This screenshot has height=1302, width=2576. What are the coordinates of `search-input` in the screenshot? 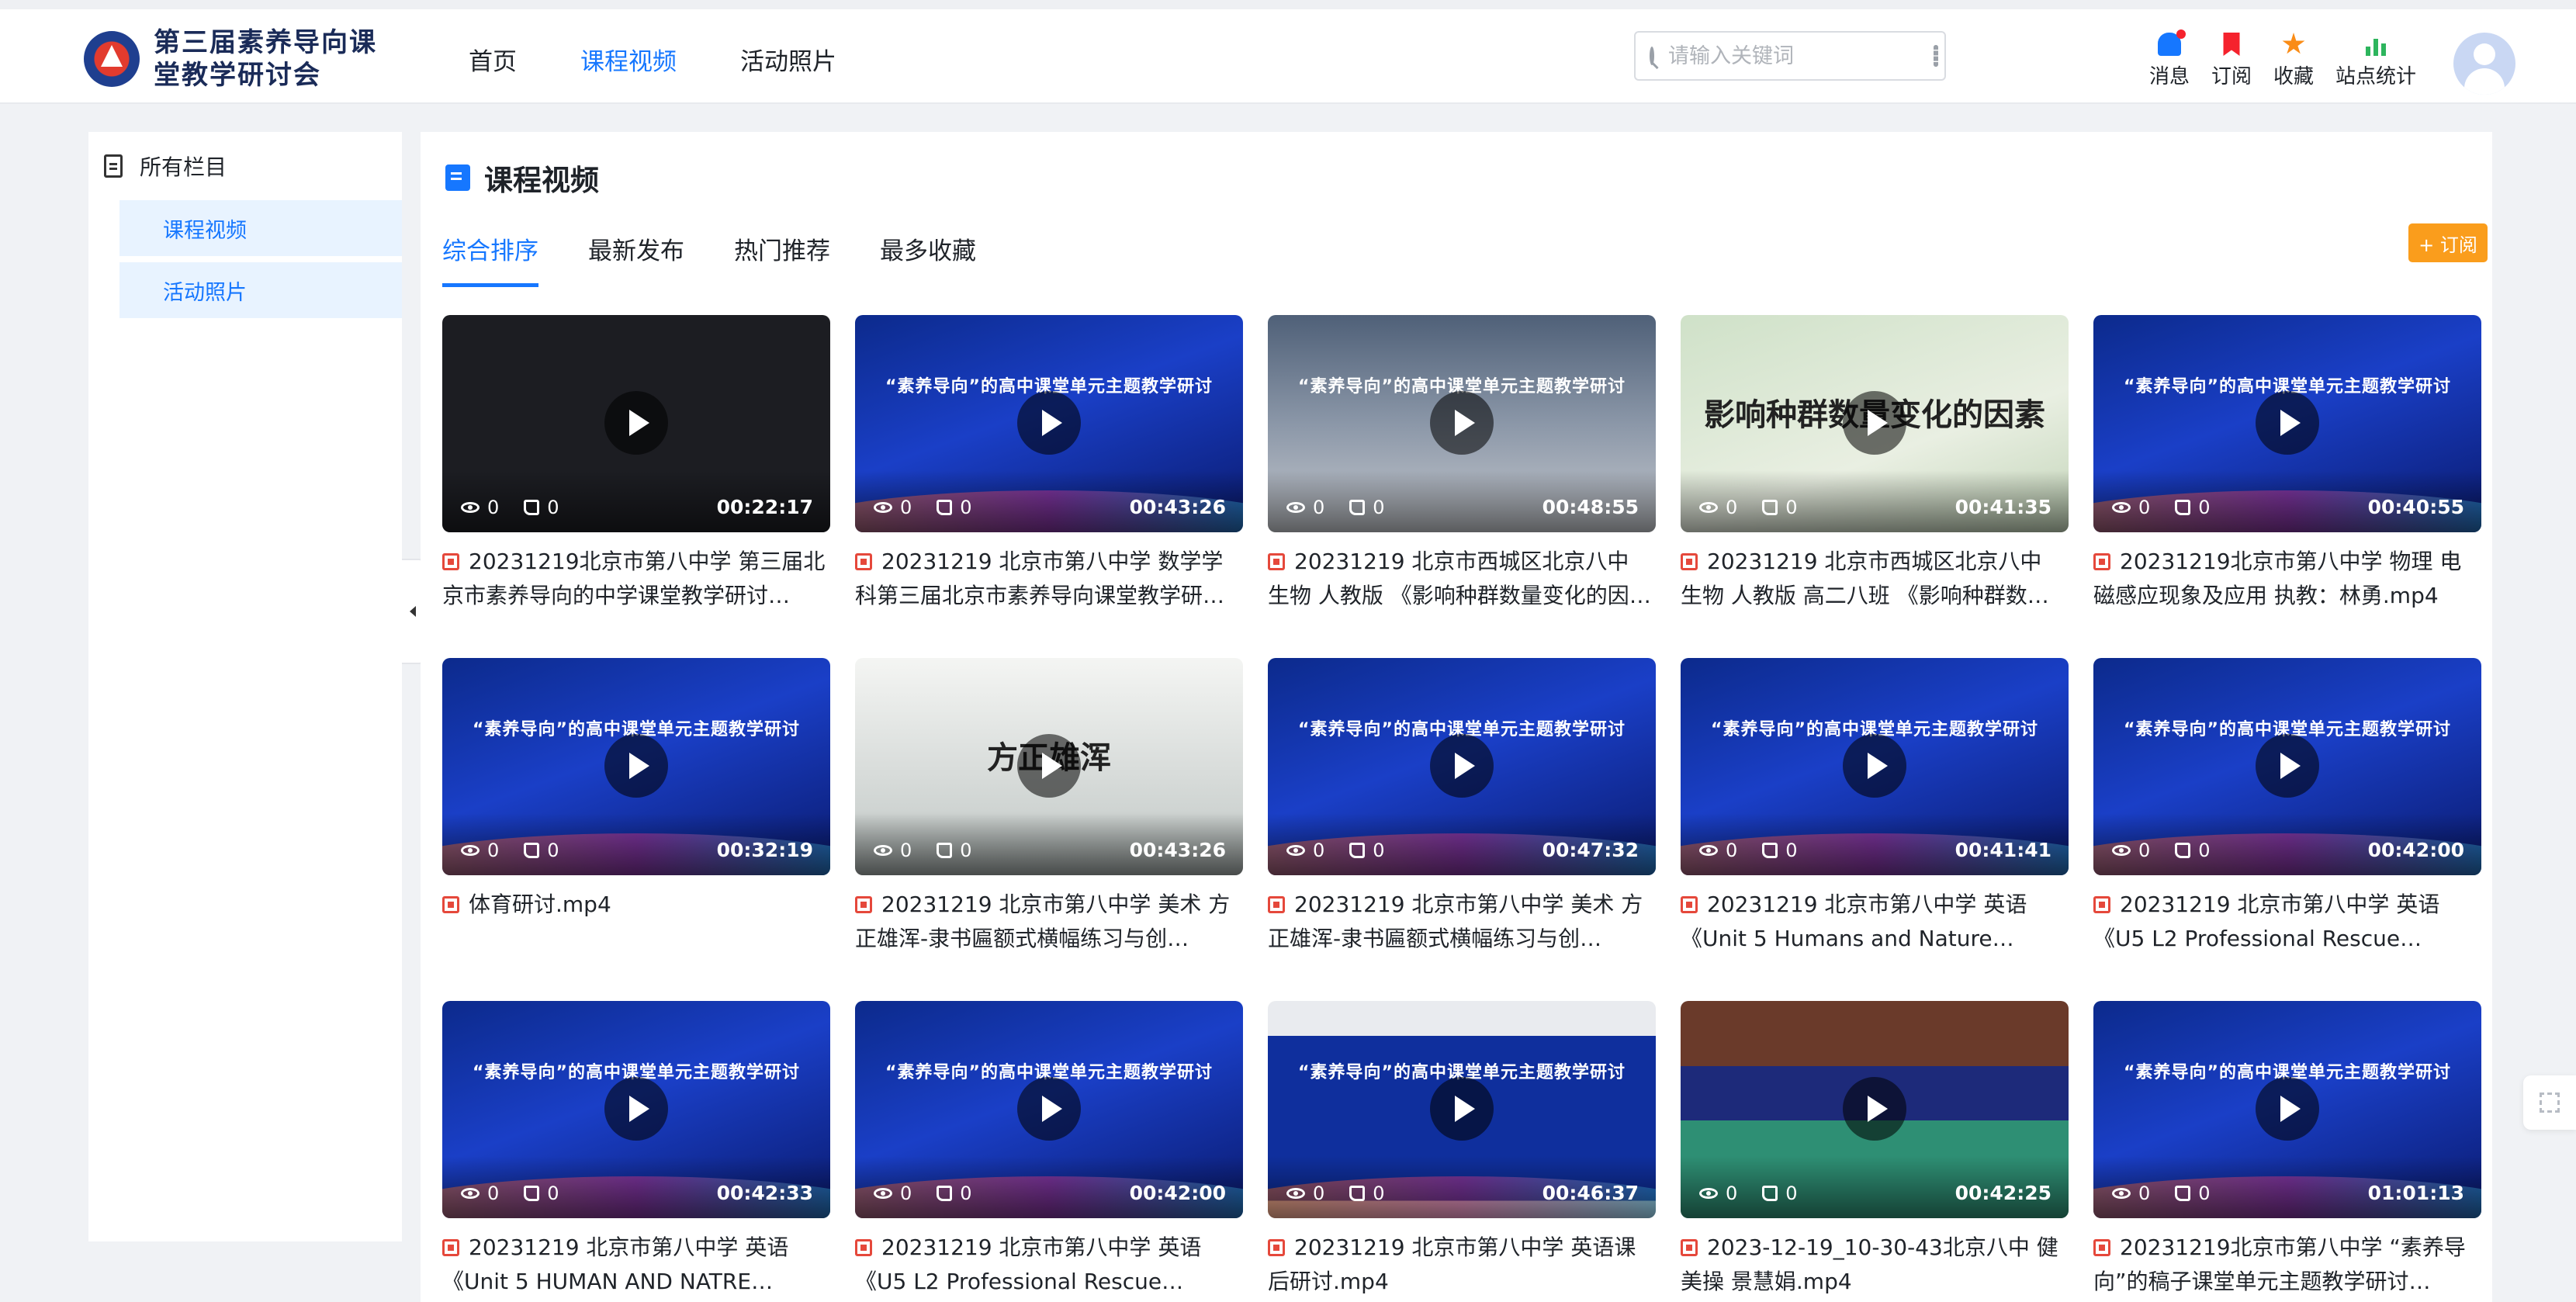 It's located at (1801, 55).